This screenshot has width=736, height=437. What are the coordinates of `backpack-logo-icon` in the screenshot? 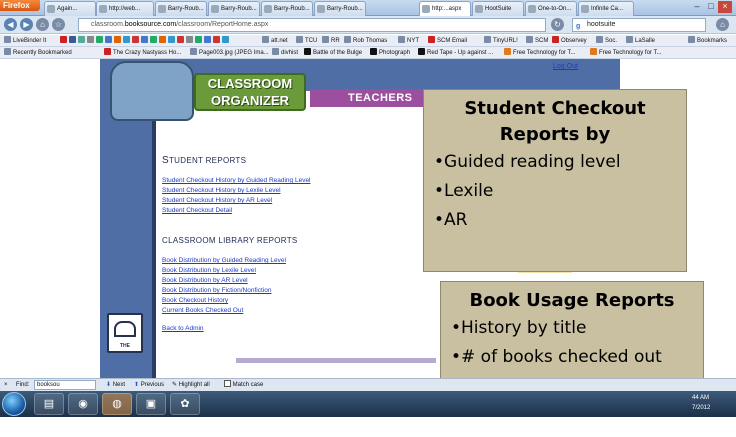 It's located at (152, 91).